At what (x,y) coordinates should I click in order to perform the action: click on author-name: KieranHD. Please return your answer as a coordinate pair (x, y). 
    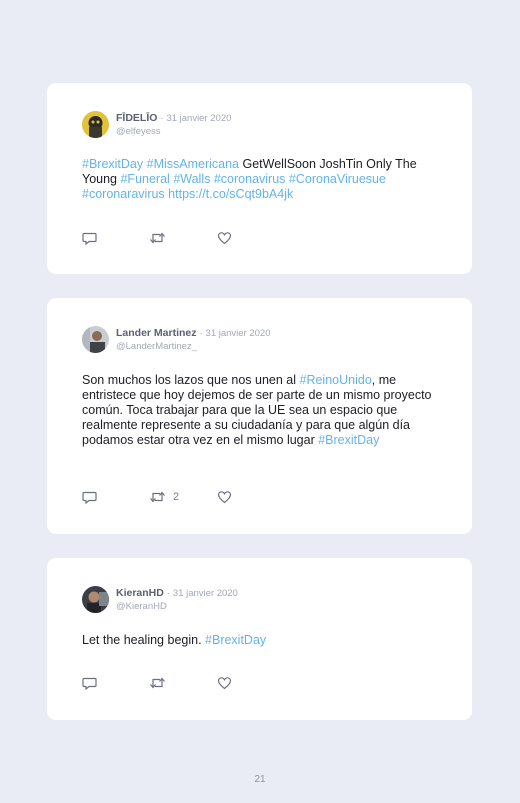
    Looking at the image, I should click on (140, 593).